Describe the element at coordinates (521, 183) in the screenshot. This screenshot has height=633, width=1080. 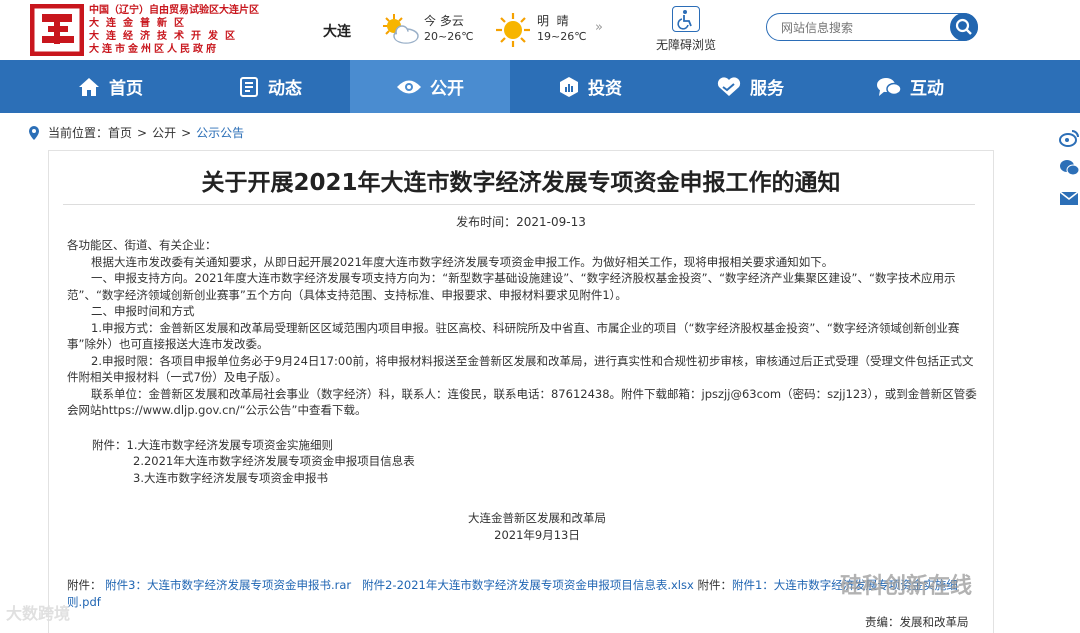
I see `article-title: 关于开展2021年大连市数字经济发展专项资金申报工作的通知` at that location.